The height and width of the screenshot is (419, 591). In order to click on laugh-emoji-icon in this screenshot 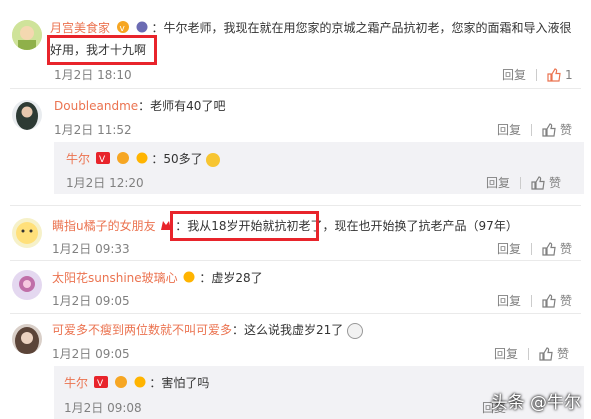, I will do `click(213, 159)`.